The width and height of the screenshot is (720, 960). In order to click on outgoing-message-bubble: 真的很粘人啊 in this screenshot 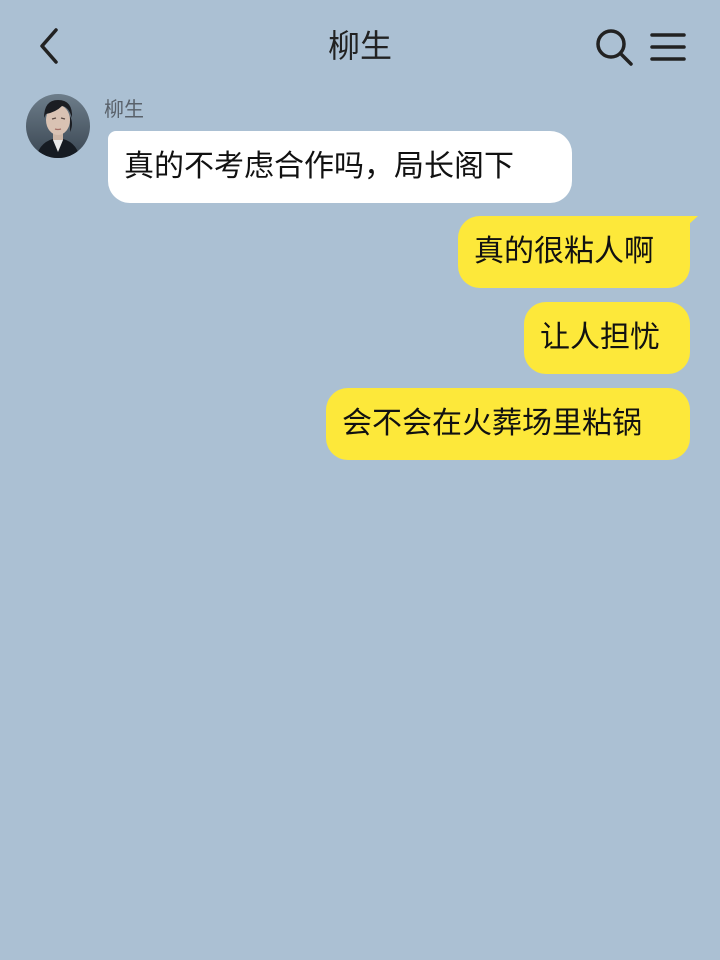, I will do `click(574, 252)`.